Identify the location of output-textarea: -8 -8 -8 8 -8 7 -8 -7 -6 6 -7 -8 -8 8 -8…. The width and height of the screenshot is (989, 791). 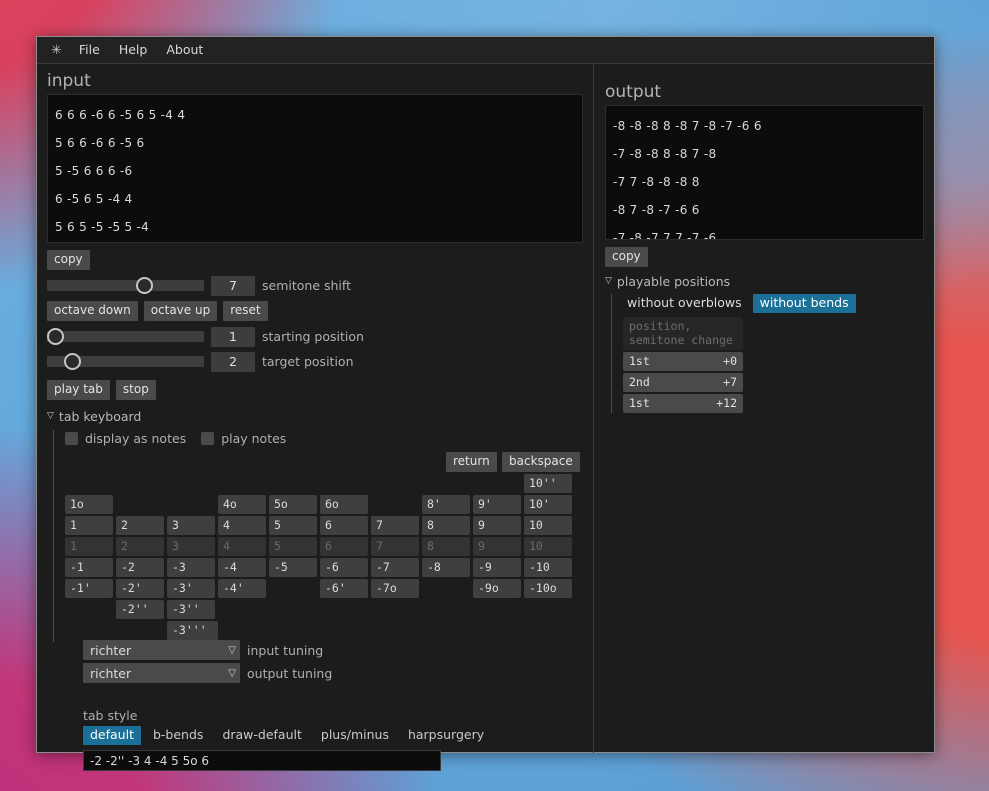
(764, 172).